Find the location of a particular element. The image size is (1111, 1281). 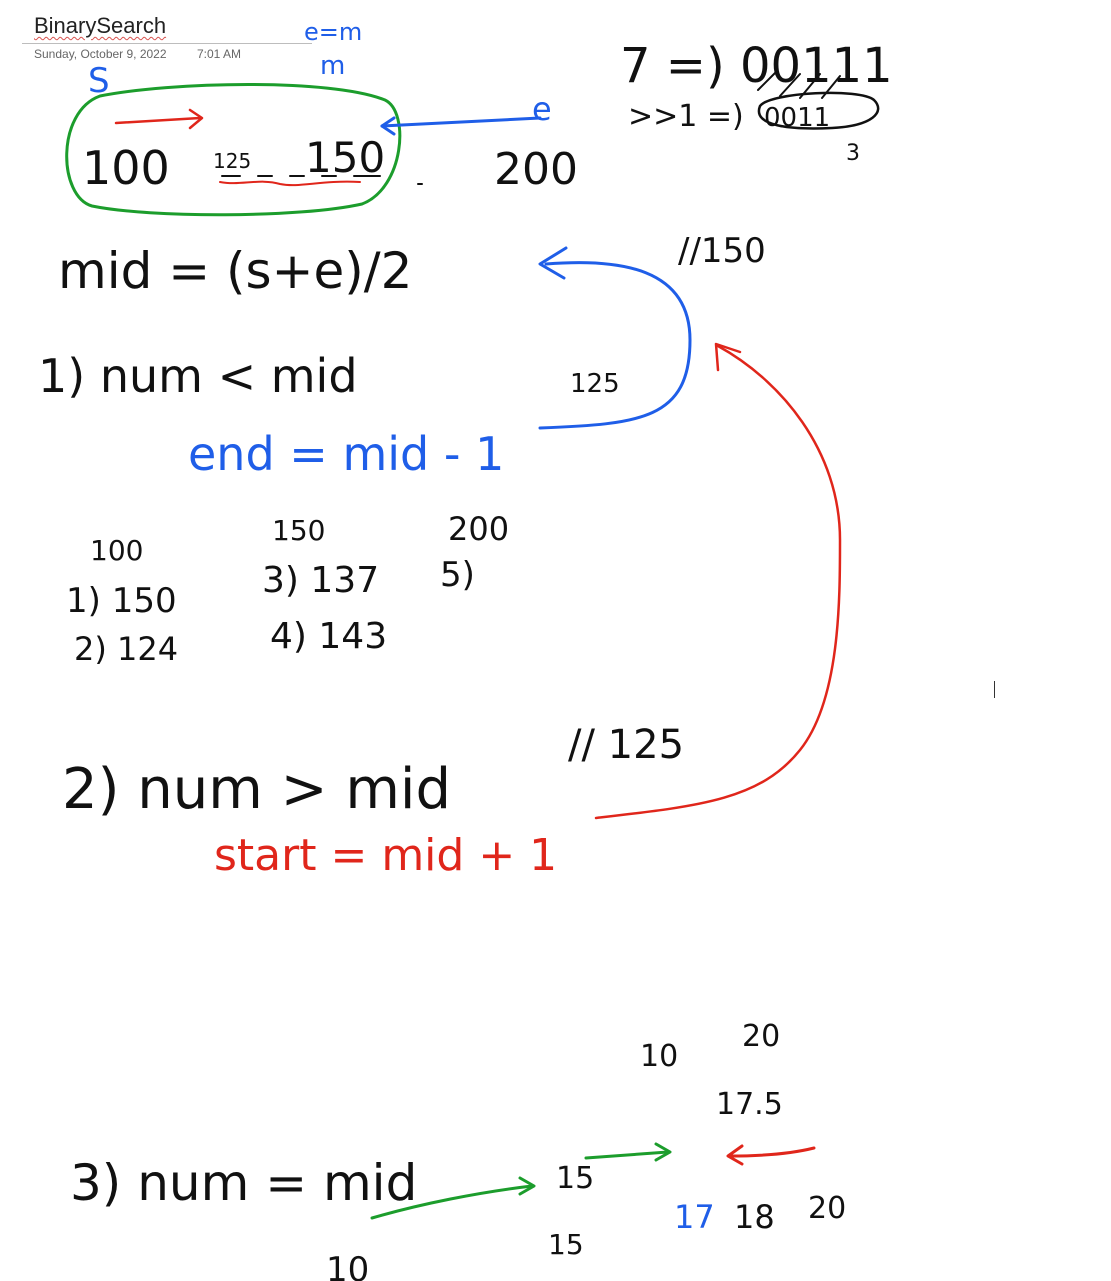

bottom-10b: 10 is located at coordinates (347, 1265).